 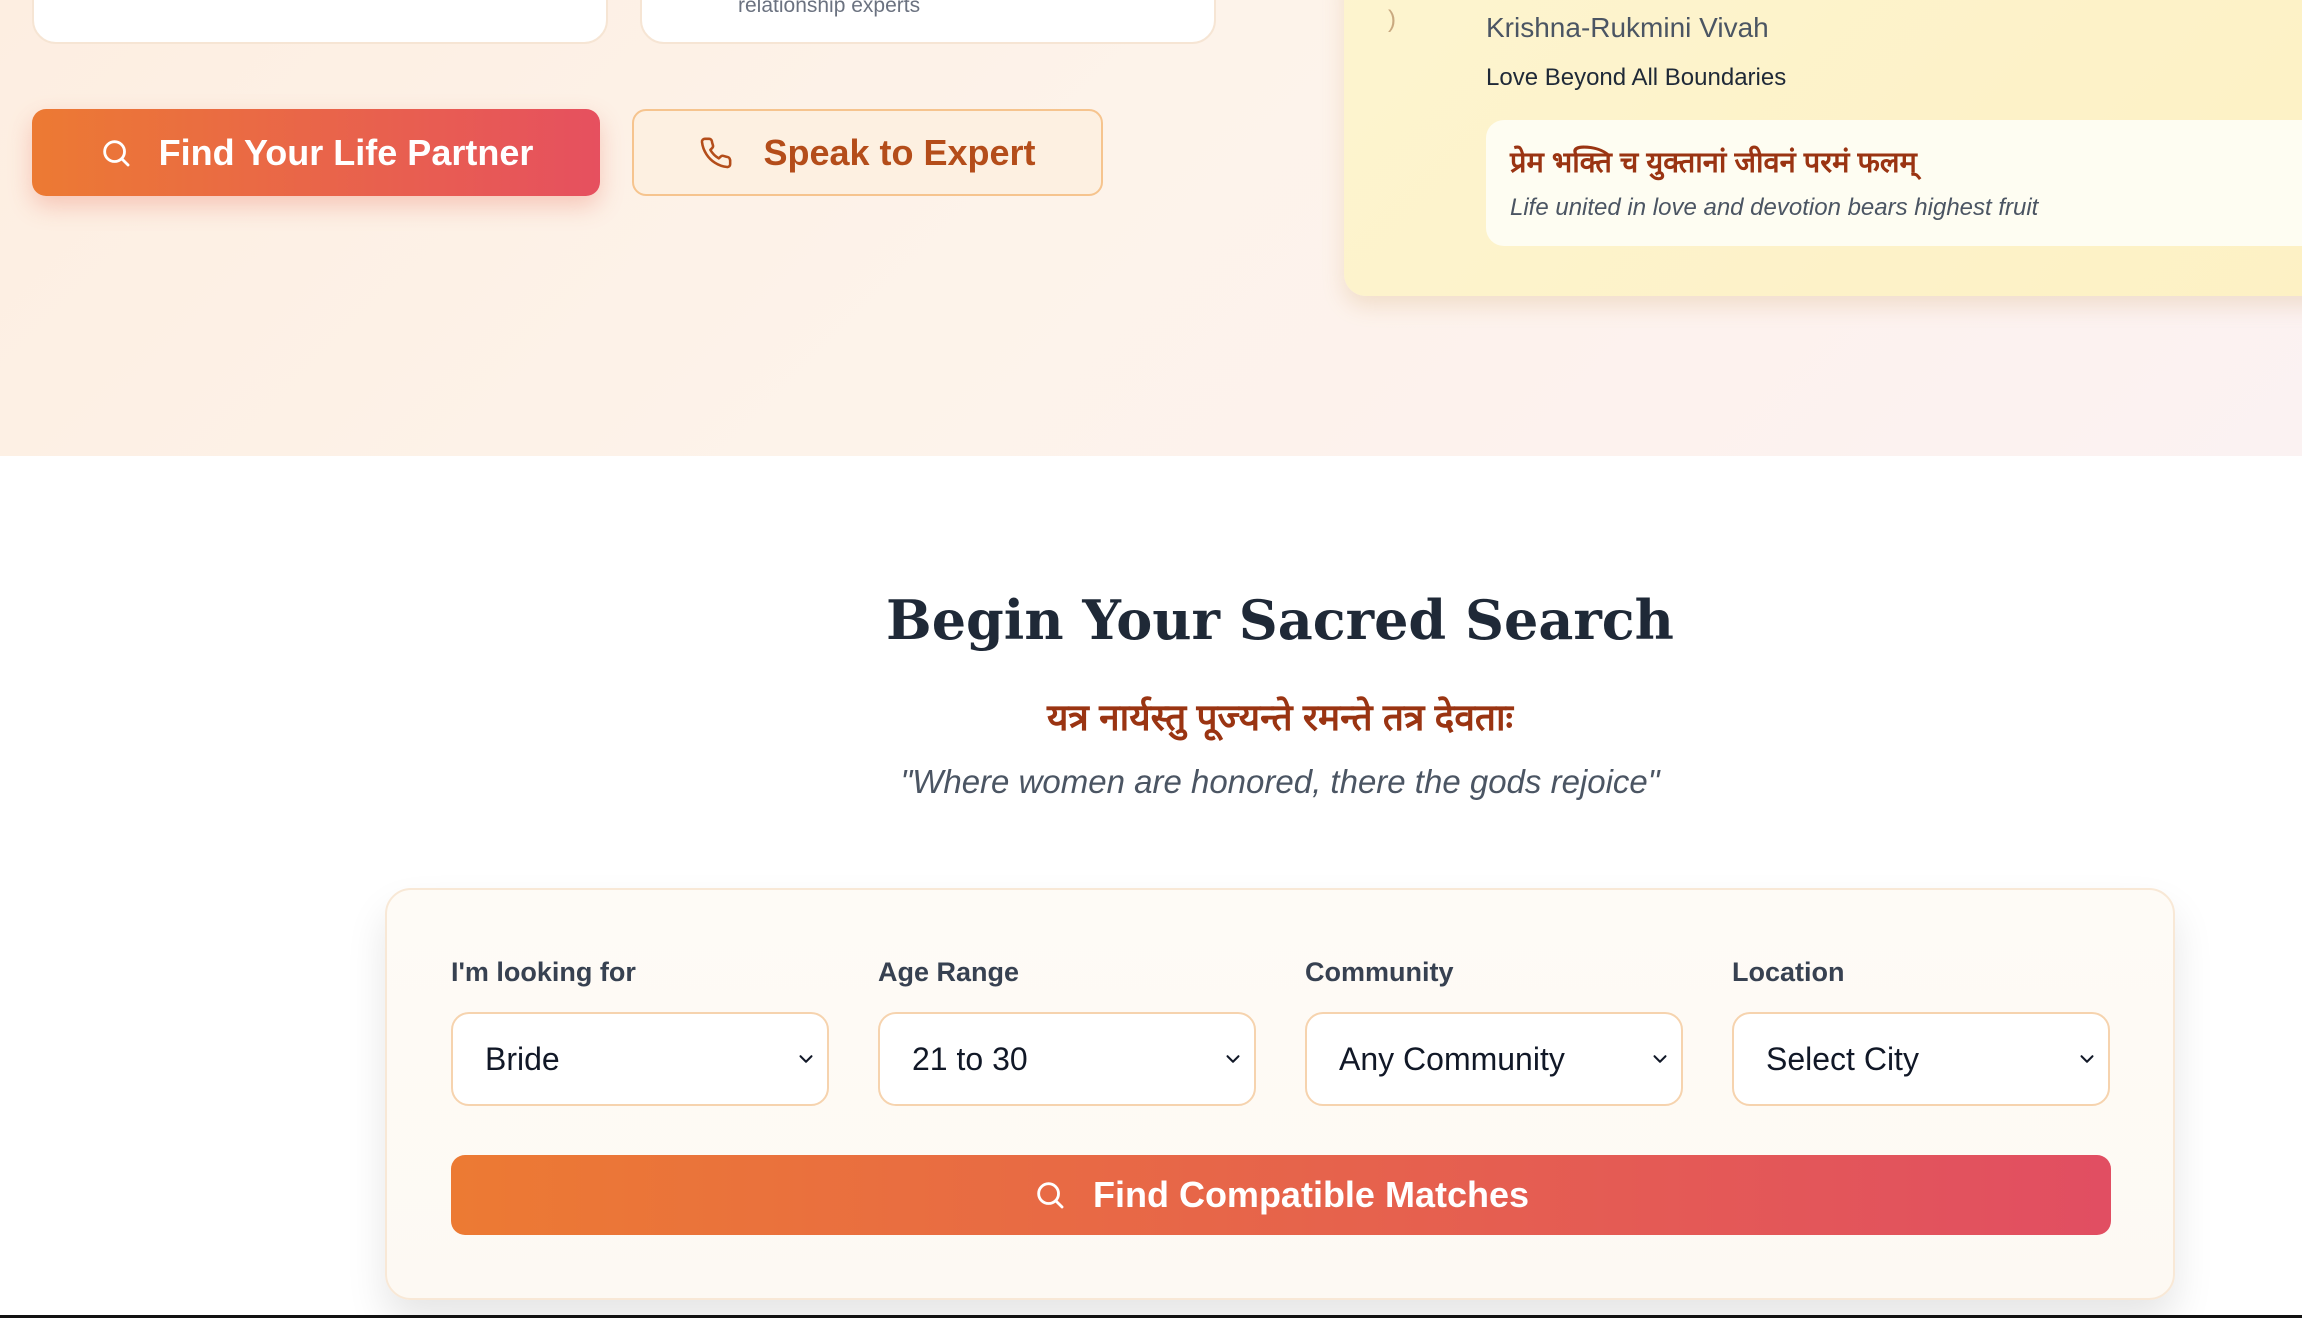 What do you see at coordinates (1713, 163) in the screenshot?
I see `verse-sanskrit: प्रेम भक्ति च युक्तानां जीवनं परमं फलम्` at bounding box center [1713, 163].